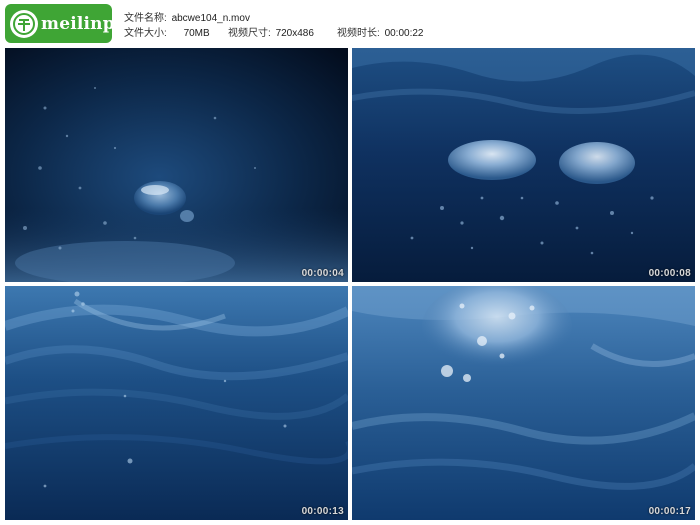 This screenshot has width=700, height=525. I want to click on video-dims-label: 视频尺寸:, so click(249, 33).